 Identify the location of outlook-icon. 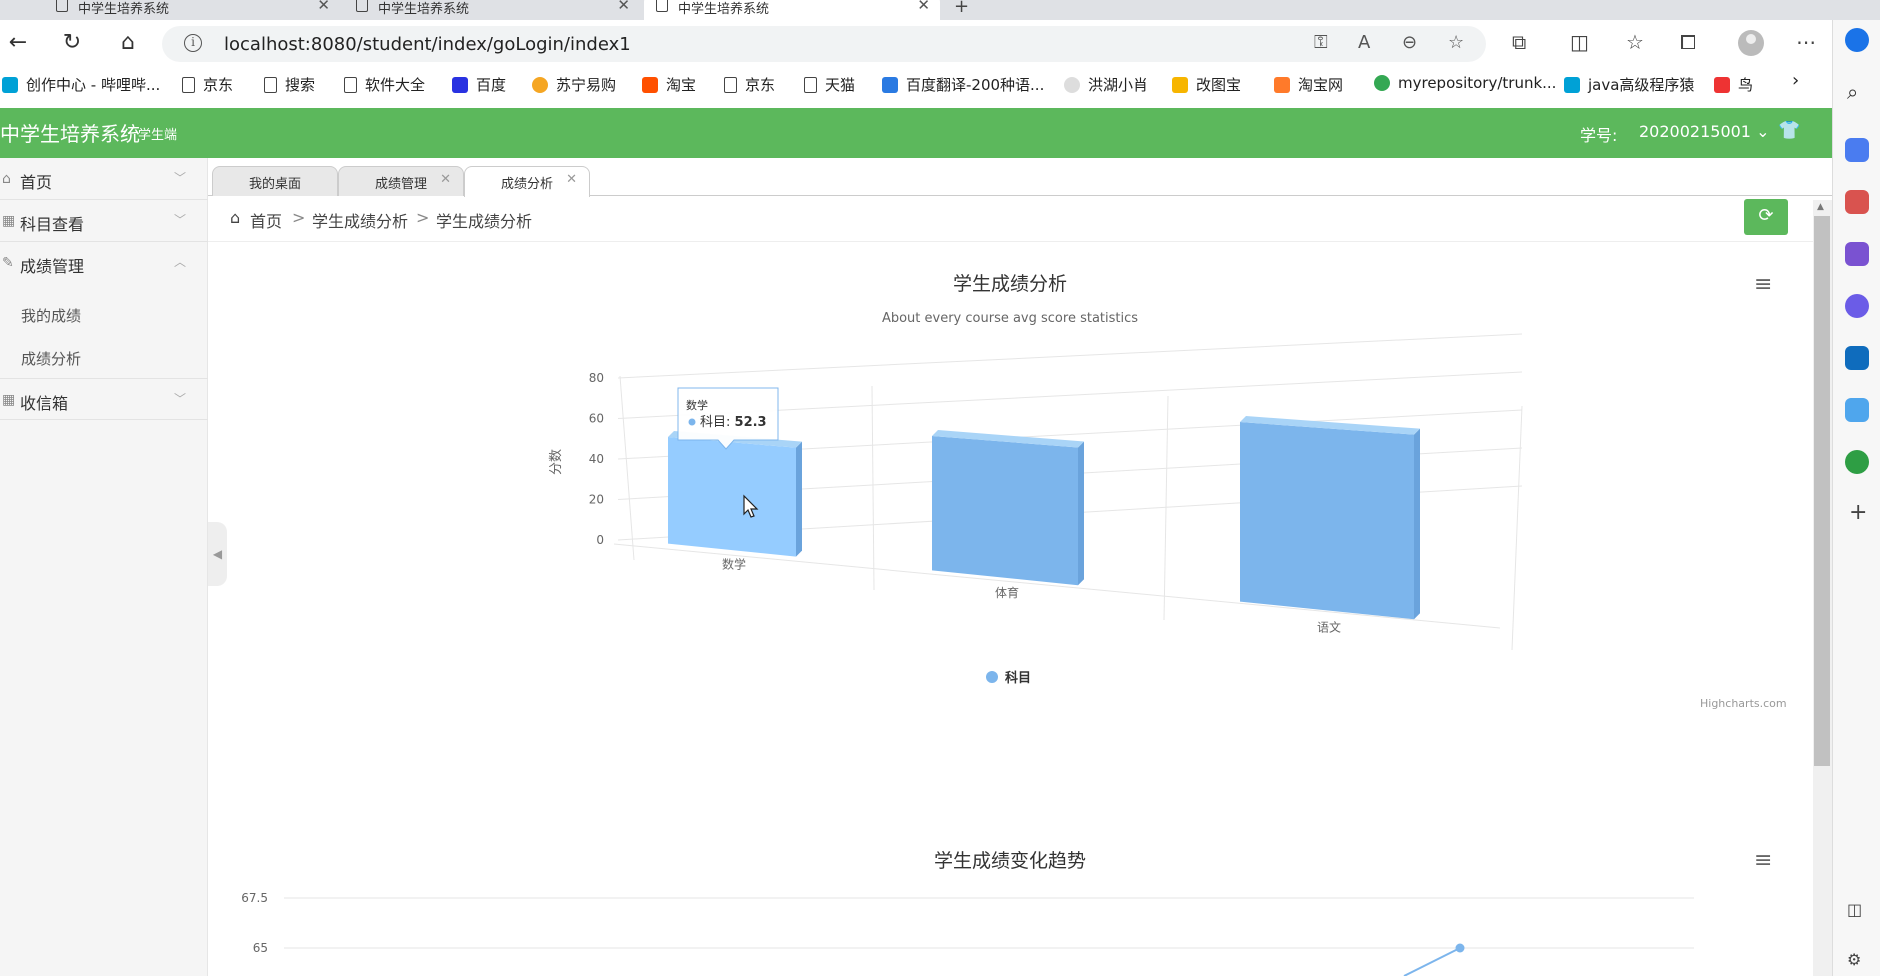
(1857, 358).